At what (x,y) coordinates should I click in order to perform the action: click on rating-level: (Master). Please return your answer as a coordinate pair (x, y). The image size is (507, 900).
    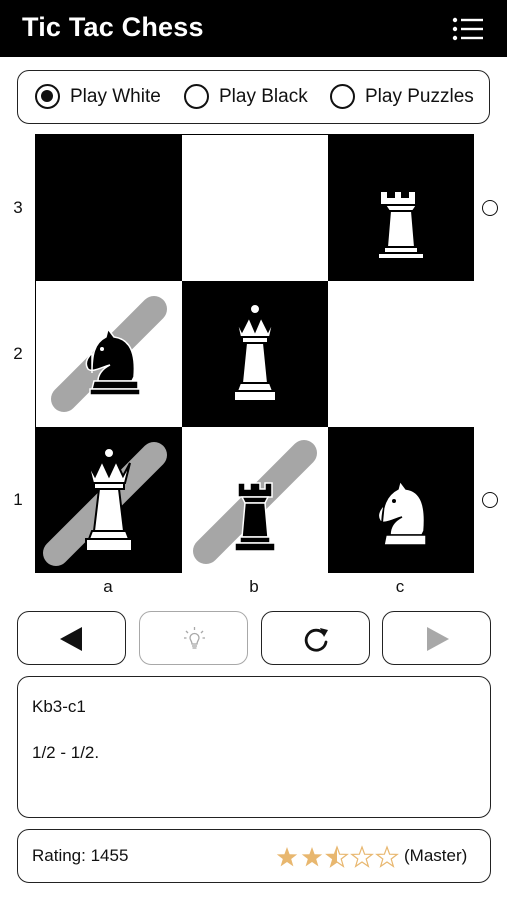
    Looking at the image, I should click on (436, 855).